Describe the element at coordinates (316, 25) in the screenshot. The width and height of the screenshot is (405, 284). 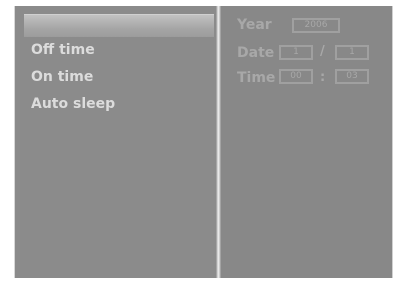
I see `year-field: 2006` at that location.